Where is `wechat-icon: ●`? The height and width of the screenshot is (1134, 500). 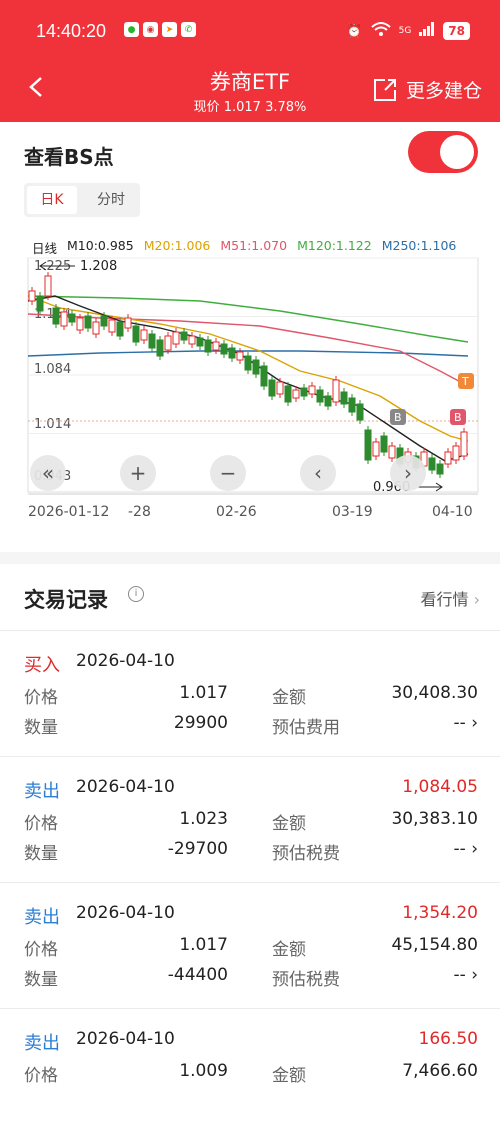 wechat-icon: ● is located at coordinates (131, 29).